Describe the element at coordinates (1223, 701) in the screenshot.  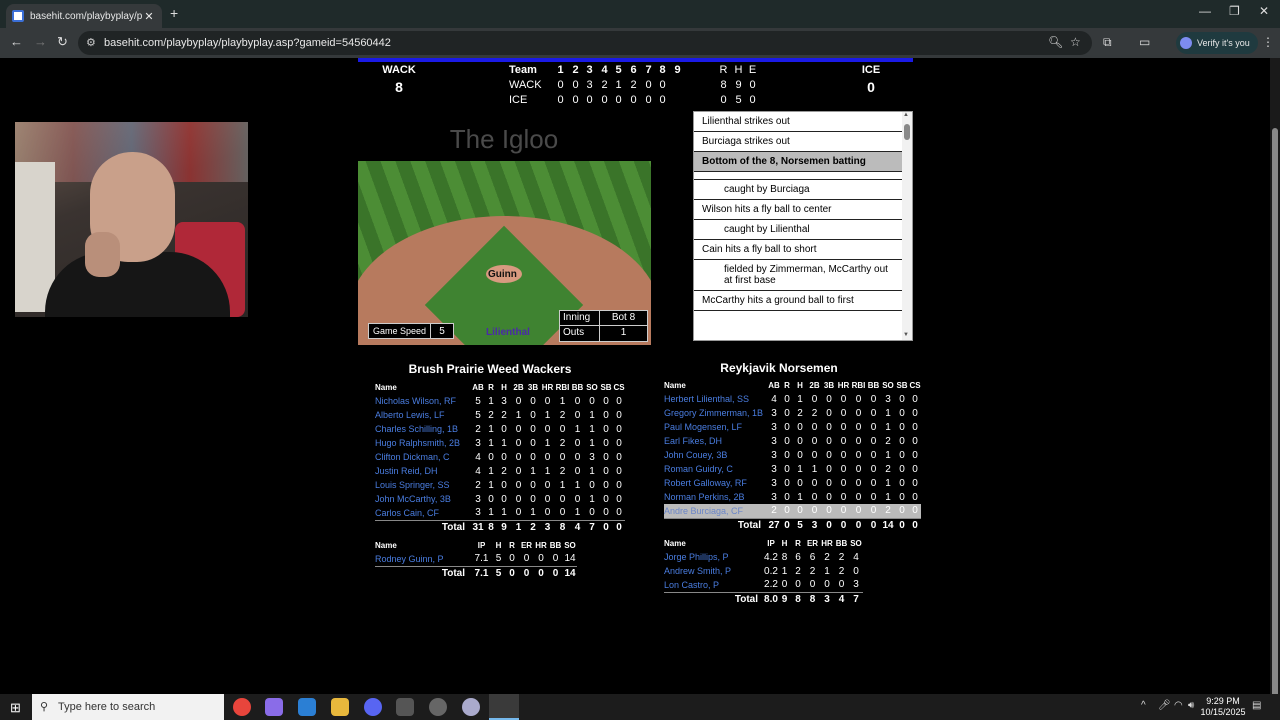
I see `clock-time: 9:29 PM` at that location.